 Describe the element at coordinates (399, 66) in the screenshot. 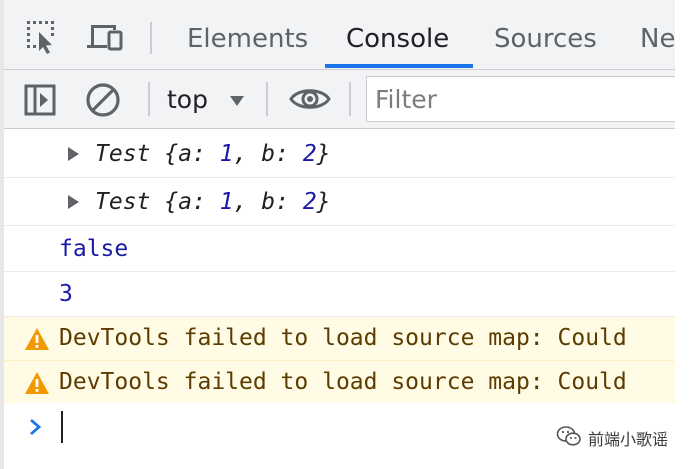

I see `active-tab-indicator` at that location.